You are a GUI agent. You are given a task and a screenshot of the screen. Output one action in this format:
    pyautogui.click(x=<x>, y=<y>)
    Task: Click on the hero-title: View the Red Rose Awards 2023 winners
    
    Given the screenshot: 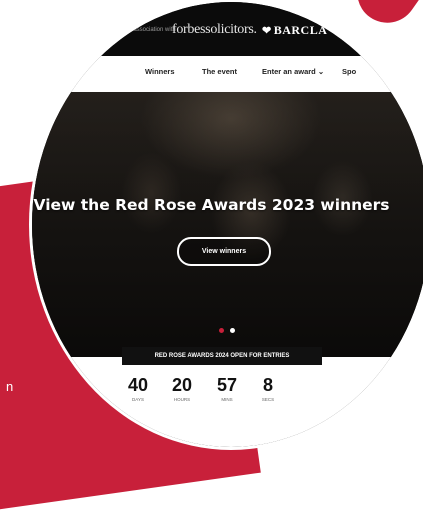 What is the action you would take?
    pyautogui.click(x=211, y=205)
    